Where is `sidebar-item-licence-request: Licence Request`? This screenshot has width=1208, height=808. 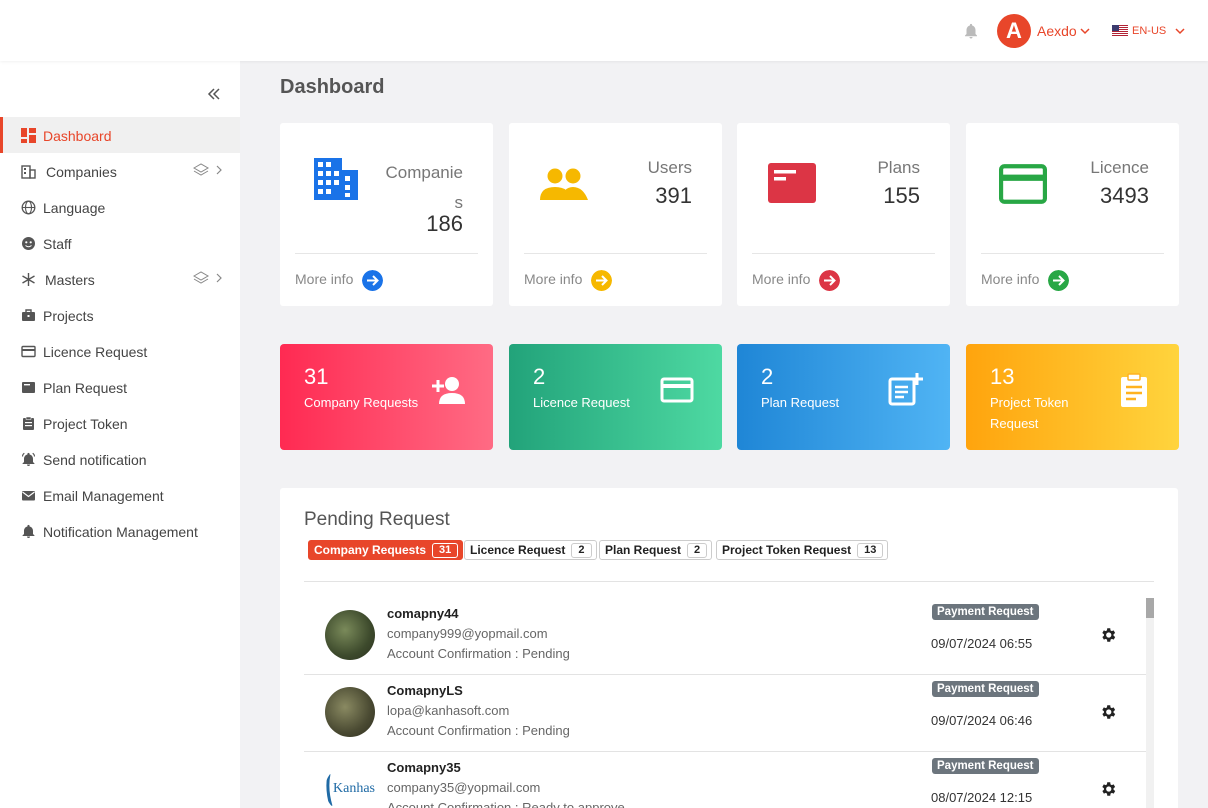
sidebar-item-licence-request: Licence Request is located at coordinates (120, 351).